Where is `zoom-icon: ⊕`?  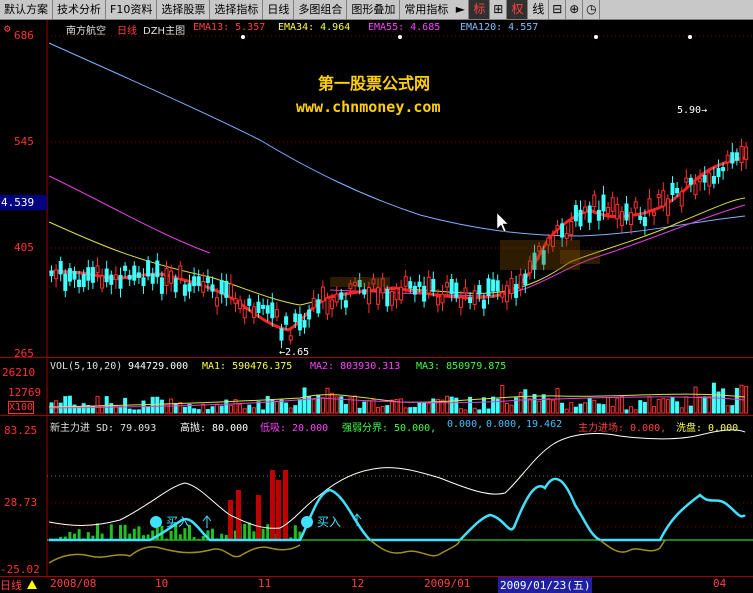 zoom-icon: ⊕ is located at coordinates (574, 9).